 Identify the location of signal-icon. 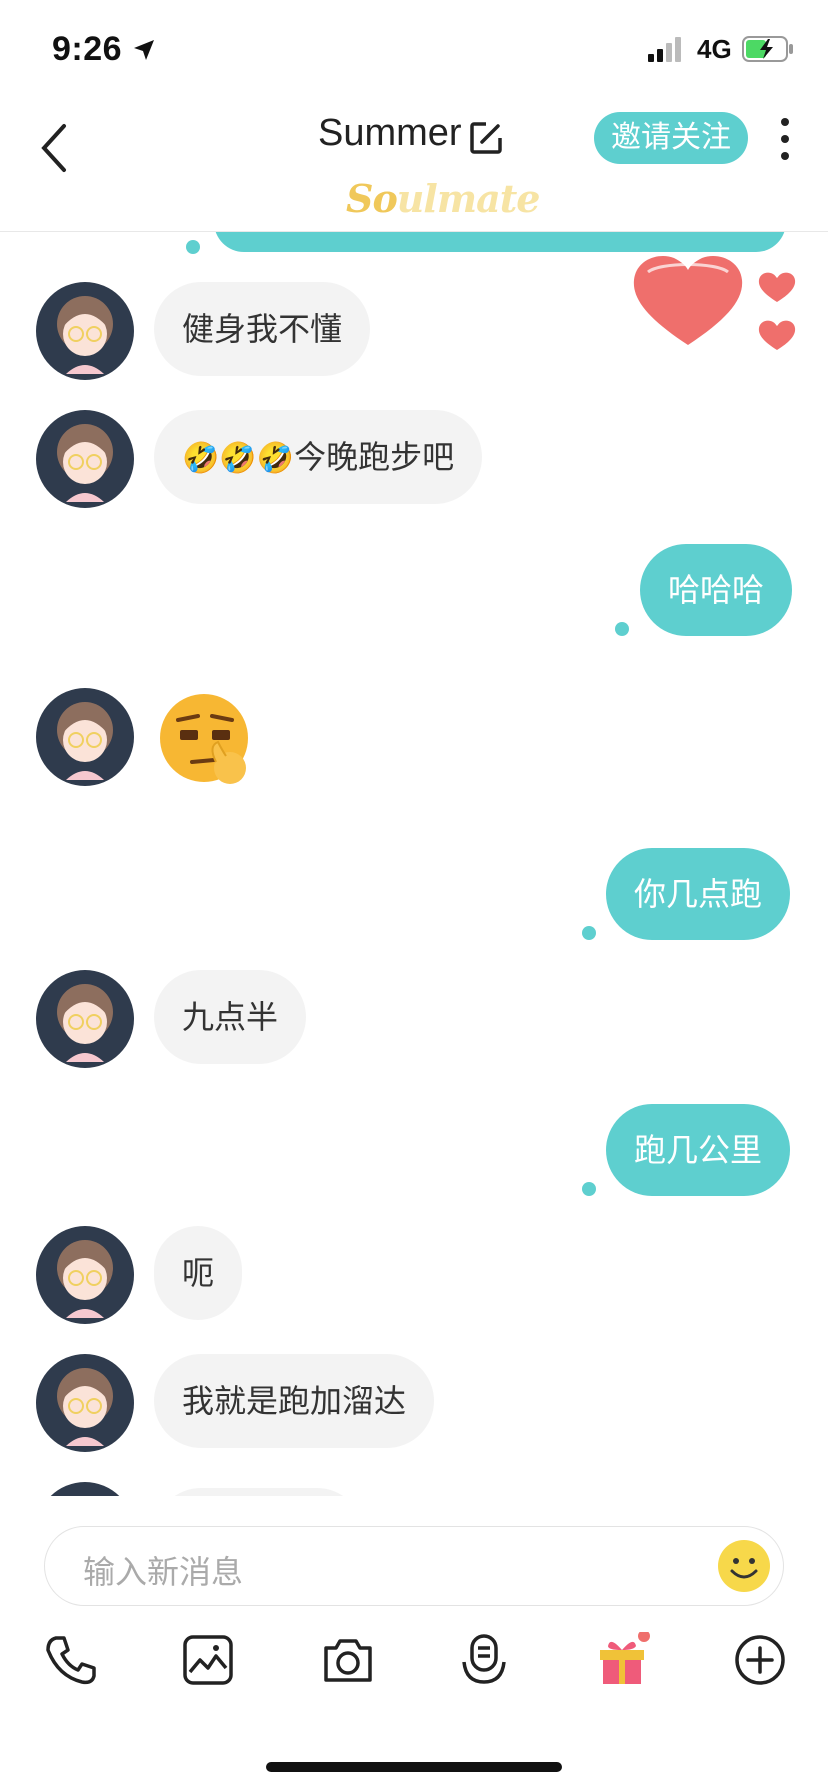
(664, 49).